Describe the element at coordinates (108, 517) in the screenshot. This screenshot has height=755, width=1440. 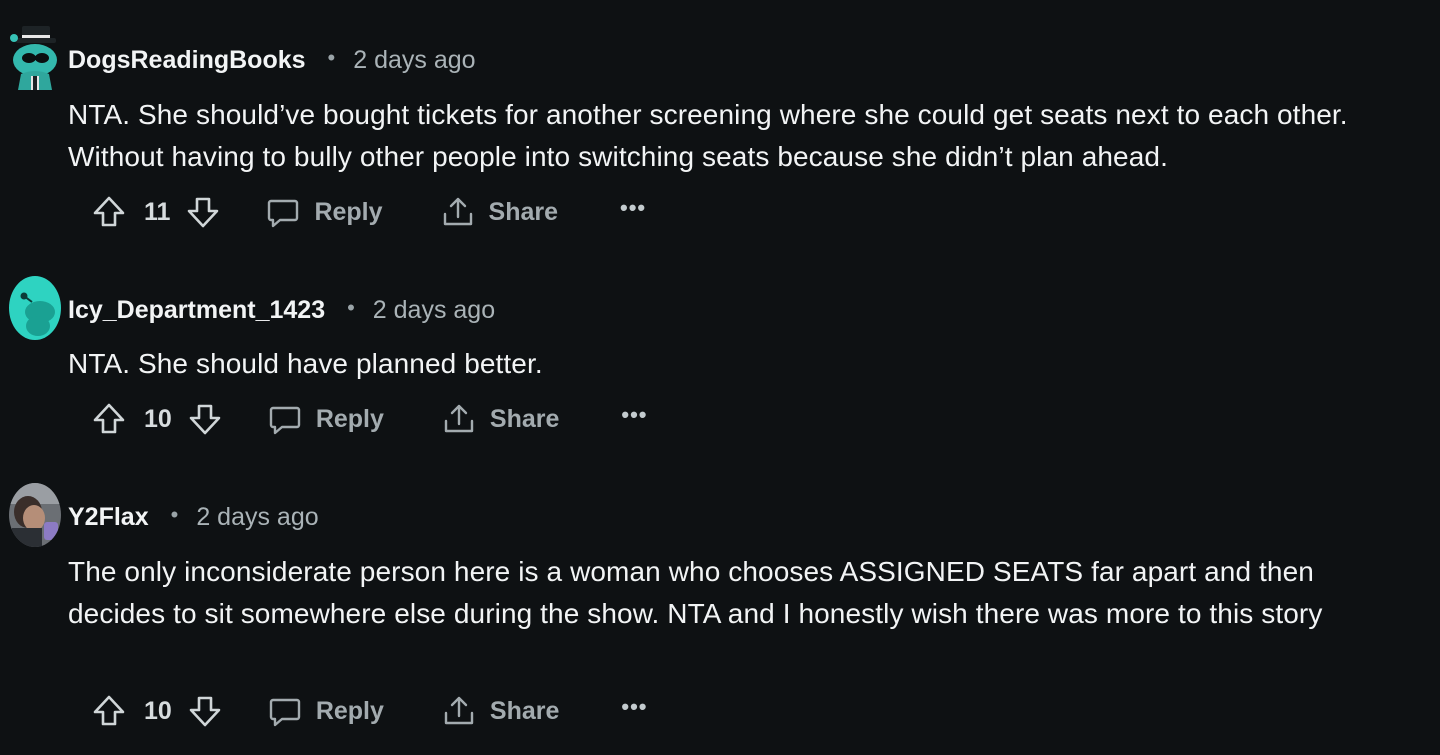
I see `username: Y2Flax` at that location.